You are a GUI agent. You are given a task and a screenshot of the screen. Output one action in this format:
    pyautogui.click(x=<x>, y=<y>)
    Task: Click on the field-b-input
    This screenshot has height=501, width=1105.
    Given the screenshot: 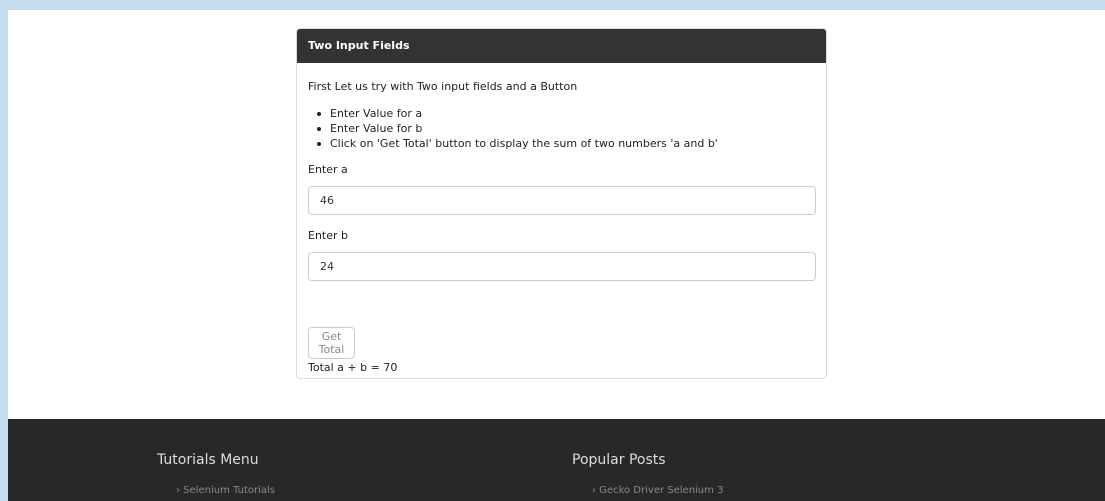 What is the action you would take?
    pyautogui.click(x=562, y=266)
    